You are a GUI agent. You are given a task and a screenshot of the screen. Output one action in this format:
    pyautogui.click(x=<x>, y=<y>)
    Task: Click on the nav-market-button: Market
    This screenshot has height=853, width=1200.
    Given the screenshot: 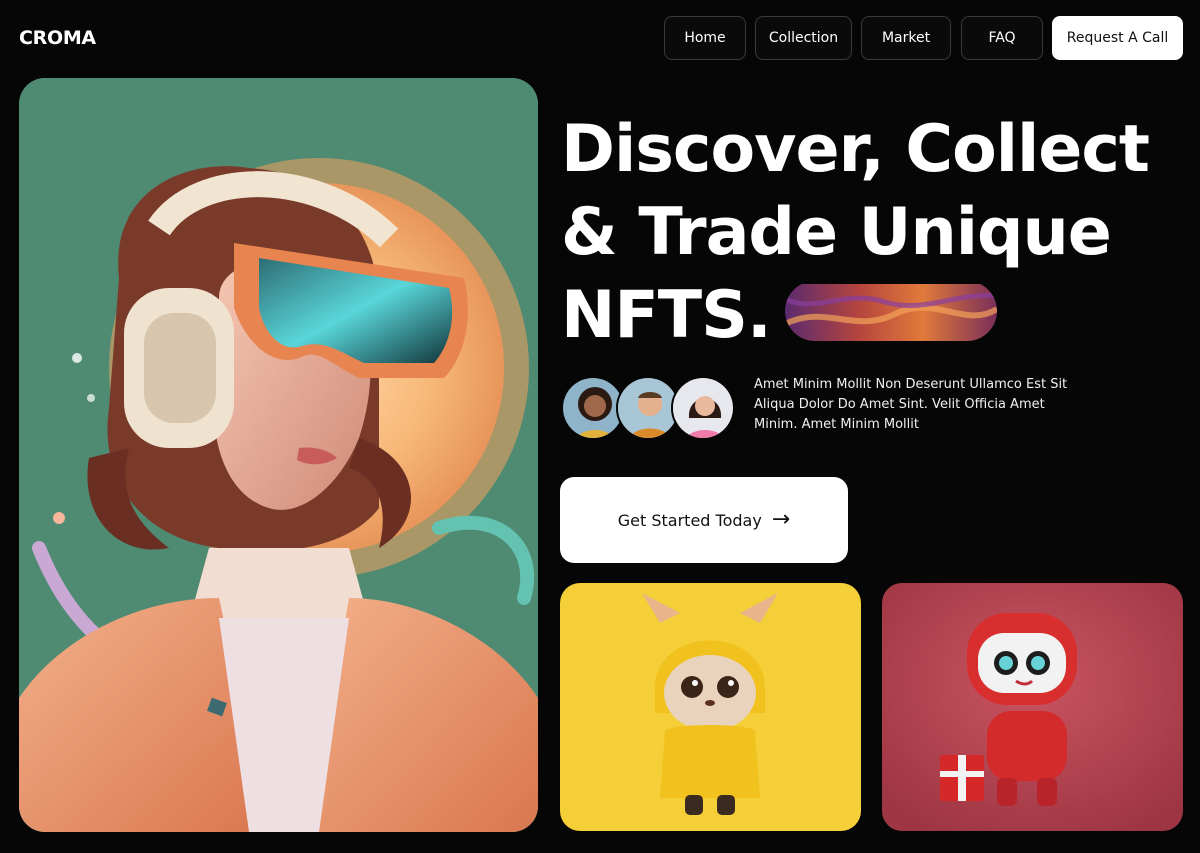 What is the action you would take?
    pyautogui.click(x=906, y=38)
    